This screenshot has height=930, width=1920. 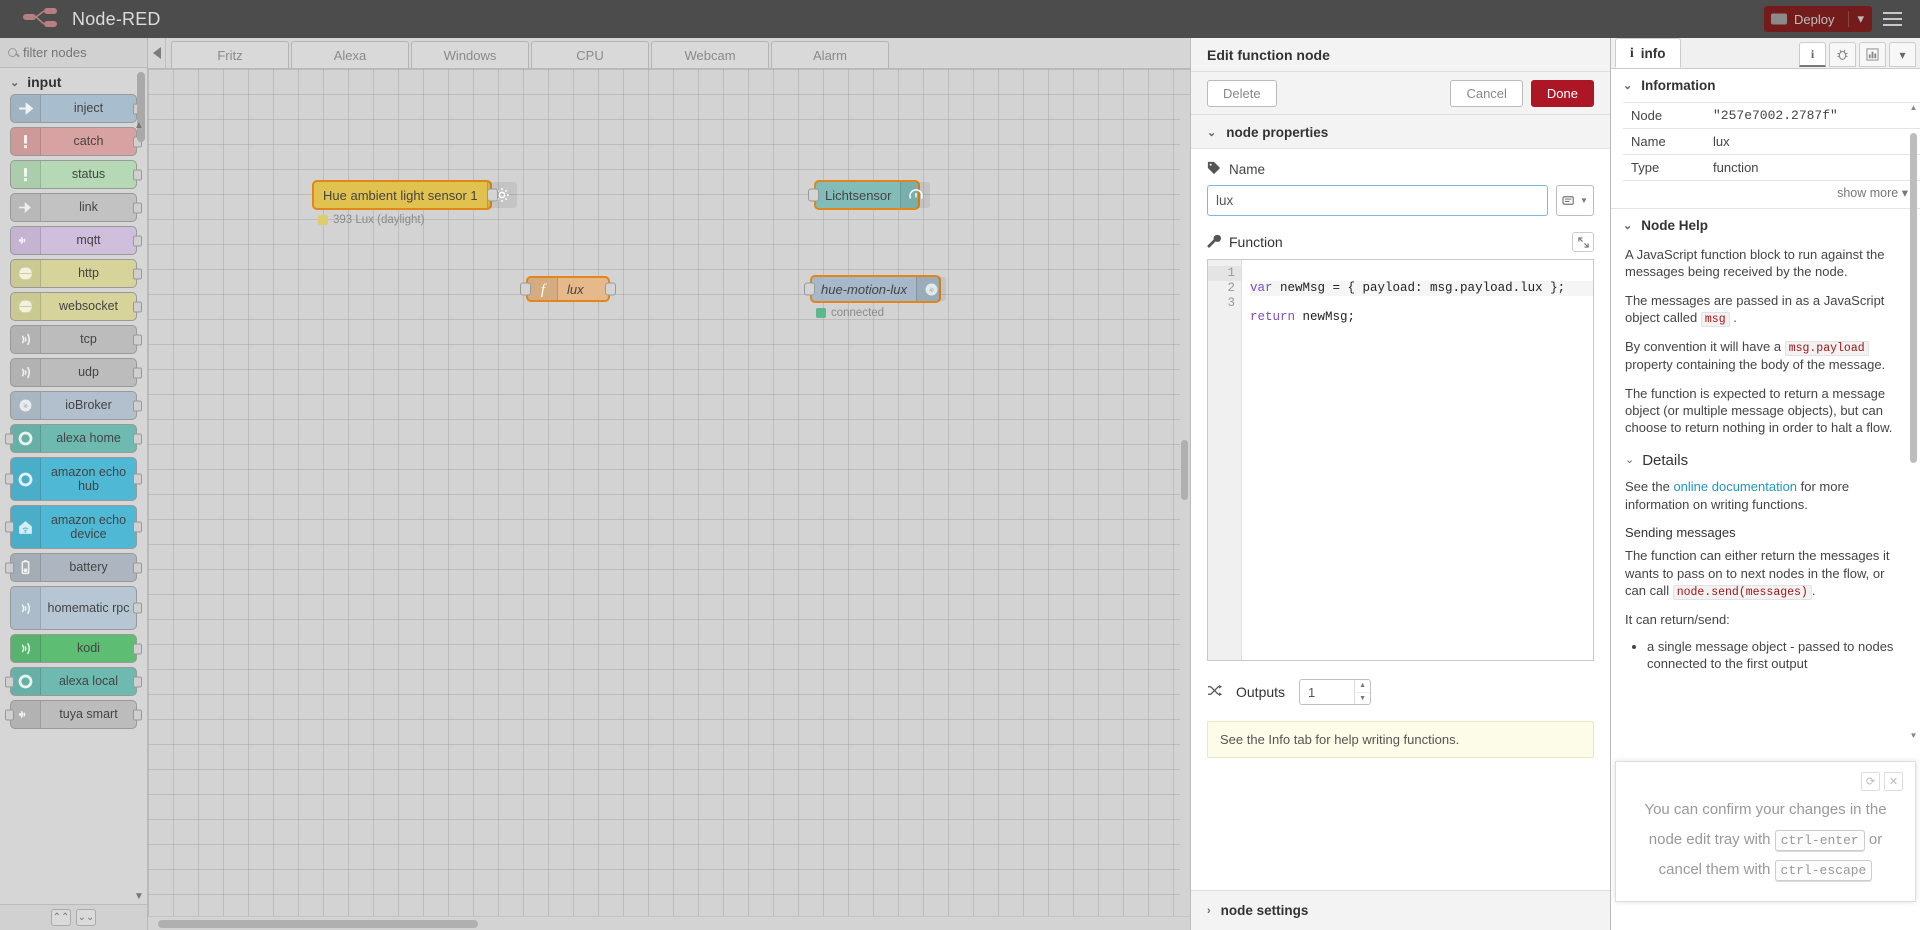 I want to click on outputs-stepper: ▲ ▼, so click(x=1335, y=692).